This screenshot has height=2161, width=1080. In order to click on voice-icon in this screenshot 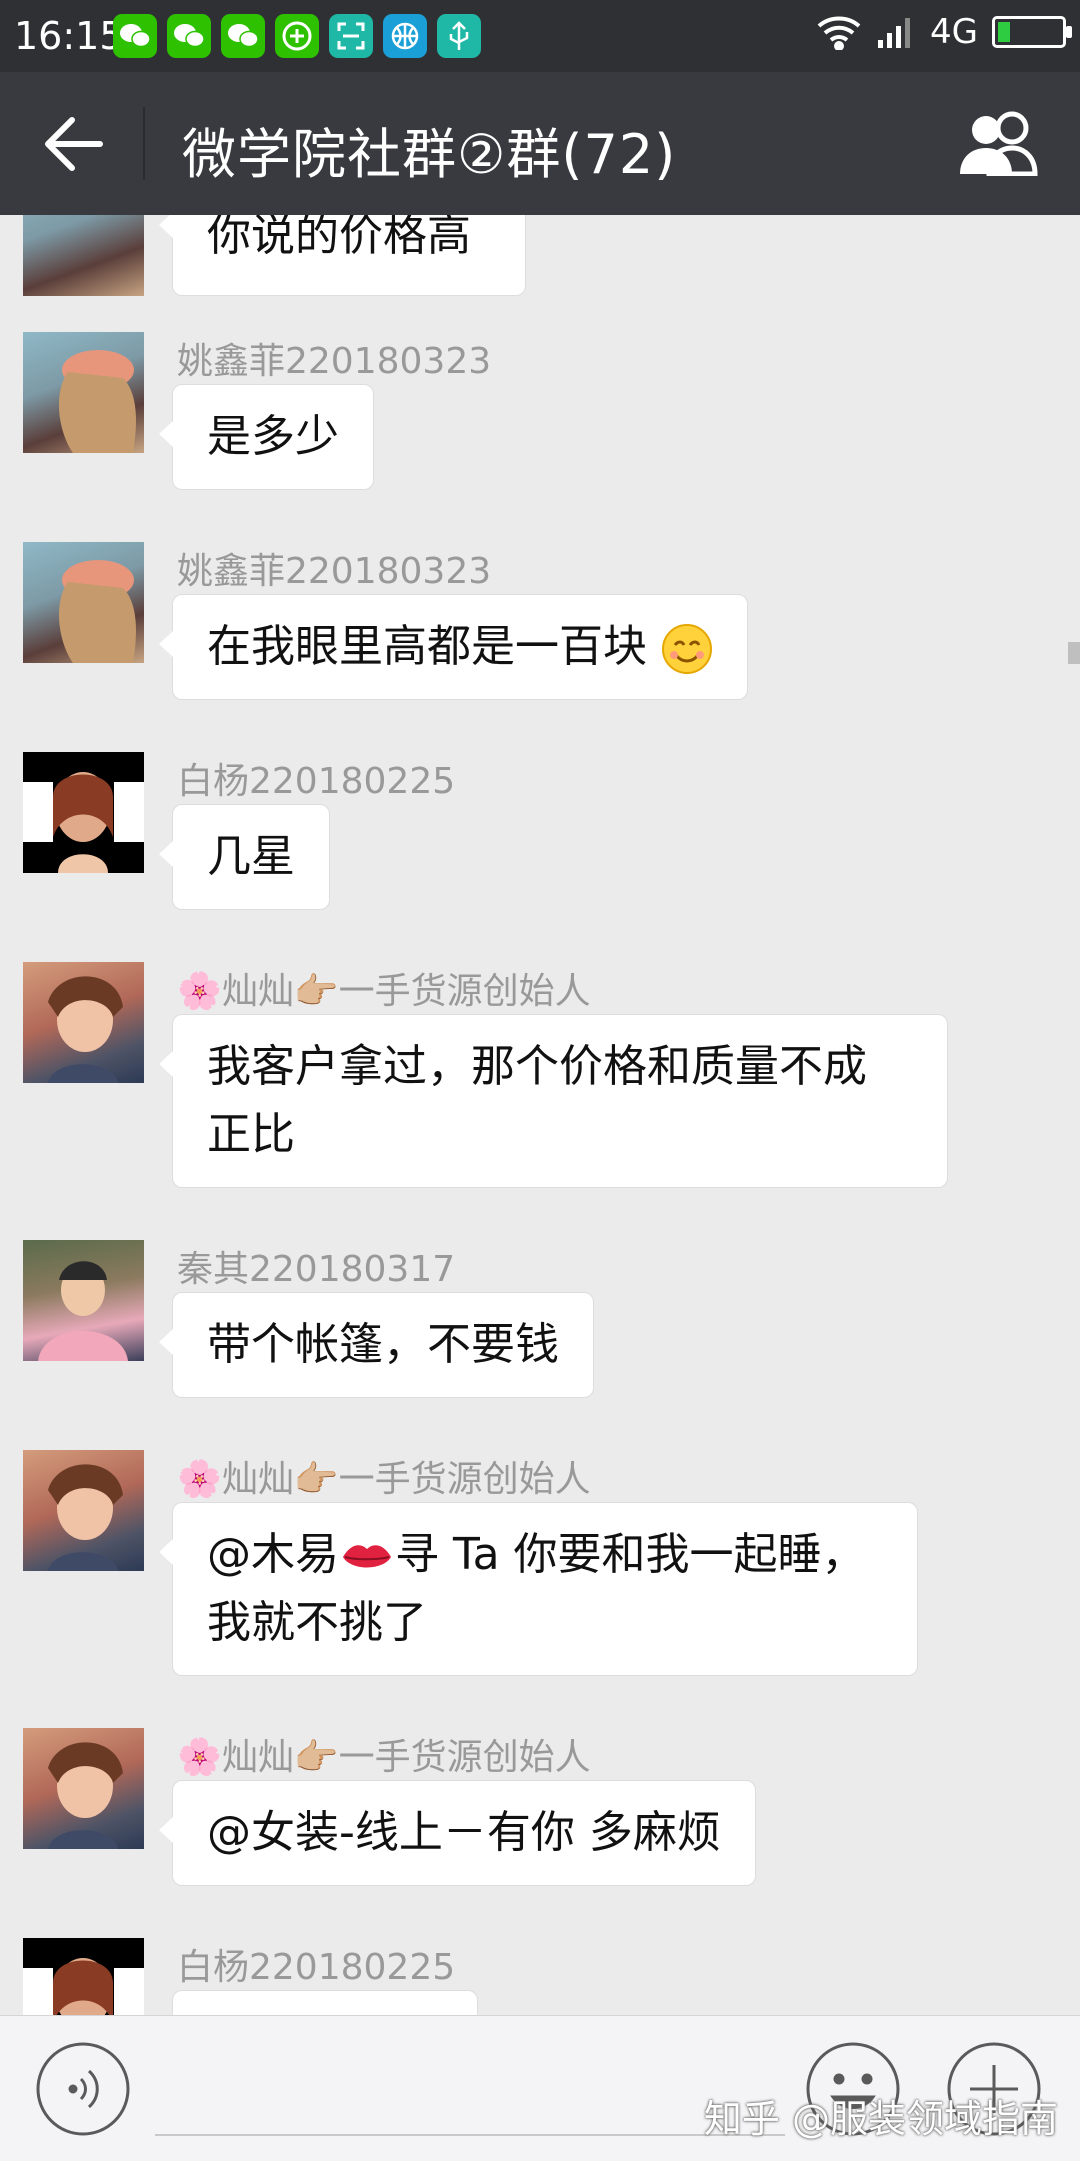, I will do `click(83, 2089)`.